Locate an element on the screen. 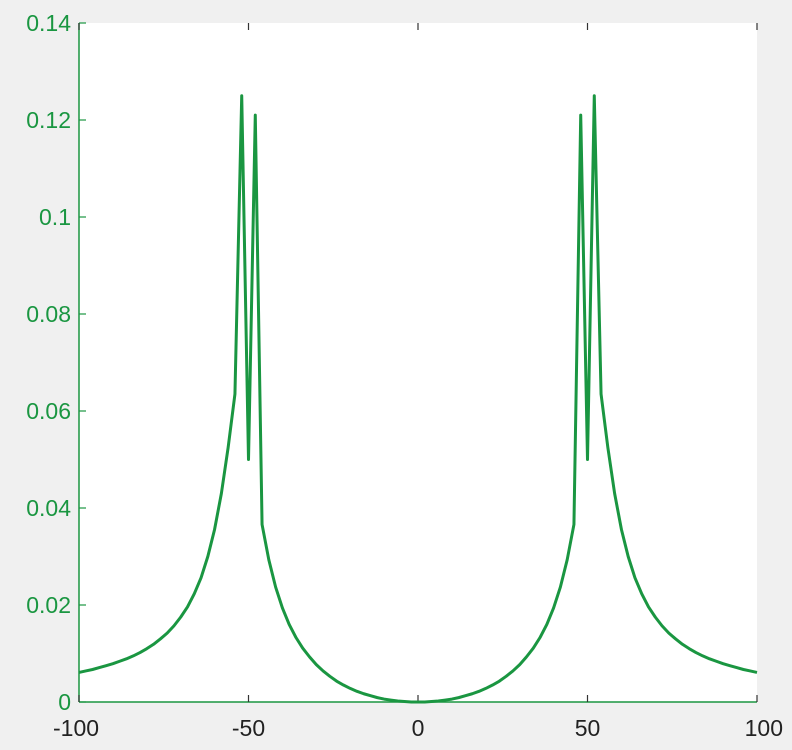  x-tick-label: 0 is located at coordinates (418, 728).